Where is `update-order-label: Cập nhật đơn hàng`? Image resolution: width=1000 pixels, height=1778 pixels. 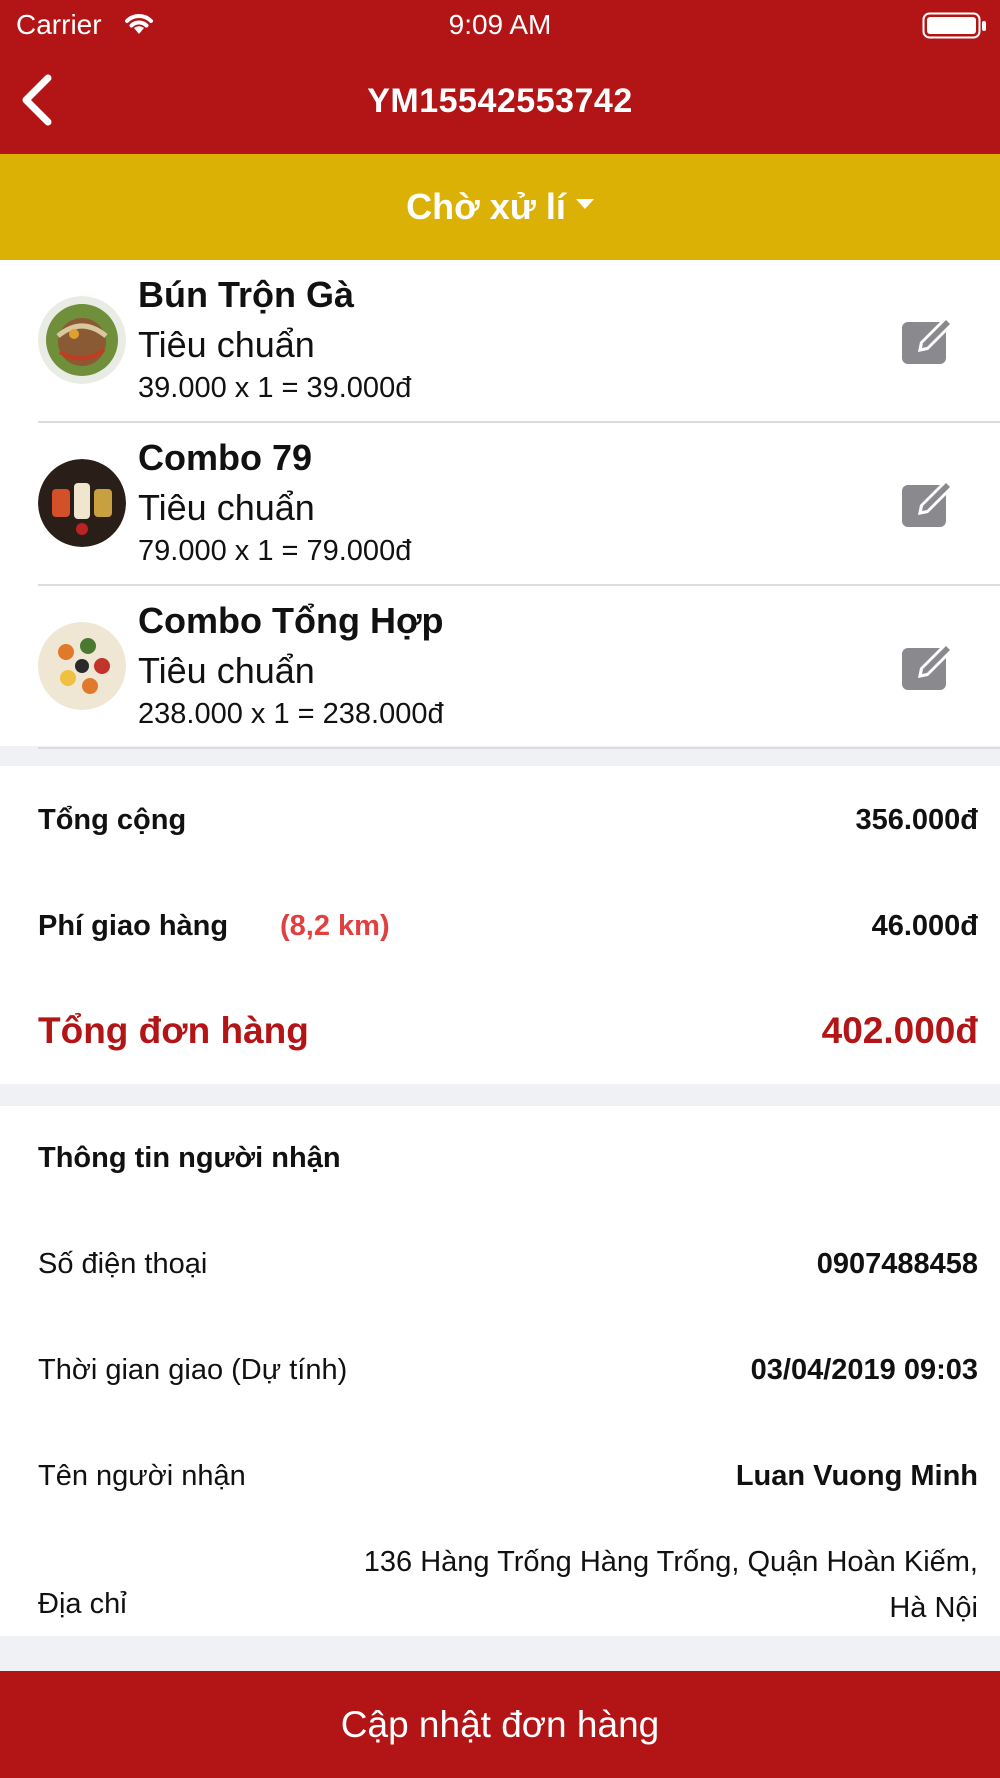
update-order-label: Cập nhật đơn hàng is located at coordinates (500, 1724).